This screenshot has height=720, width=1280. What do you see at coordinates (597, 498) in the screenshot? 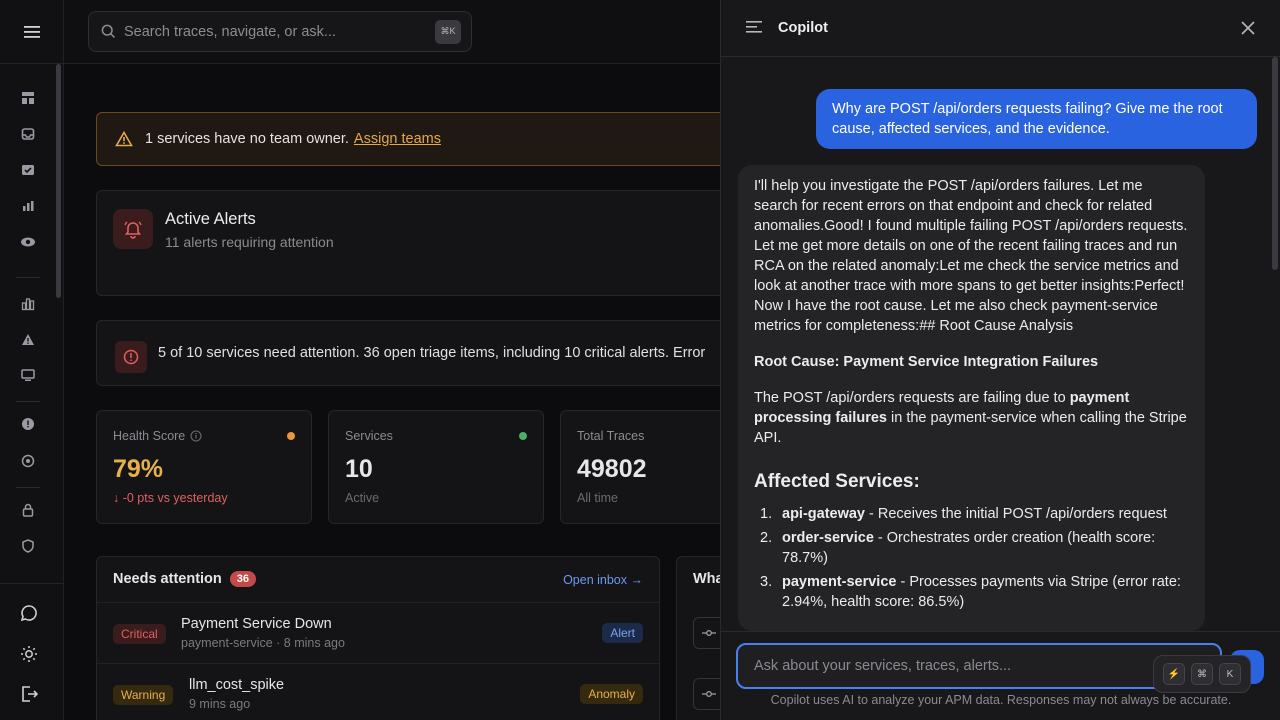
I see `total-traces-foot: All time` at bounding box center [597, 498].